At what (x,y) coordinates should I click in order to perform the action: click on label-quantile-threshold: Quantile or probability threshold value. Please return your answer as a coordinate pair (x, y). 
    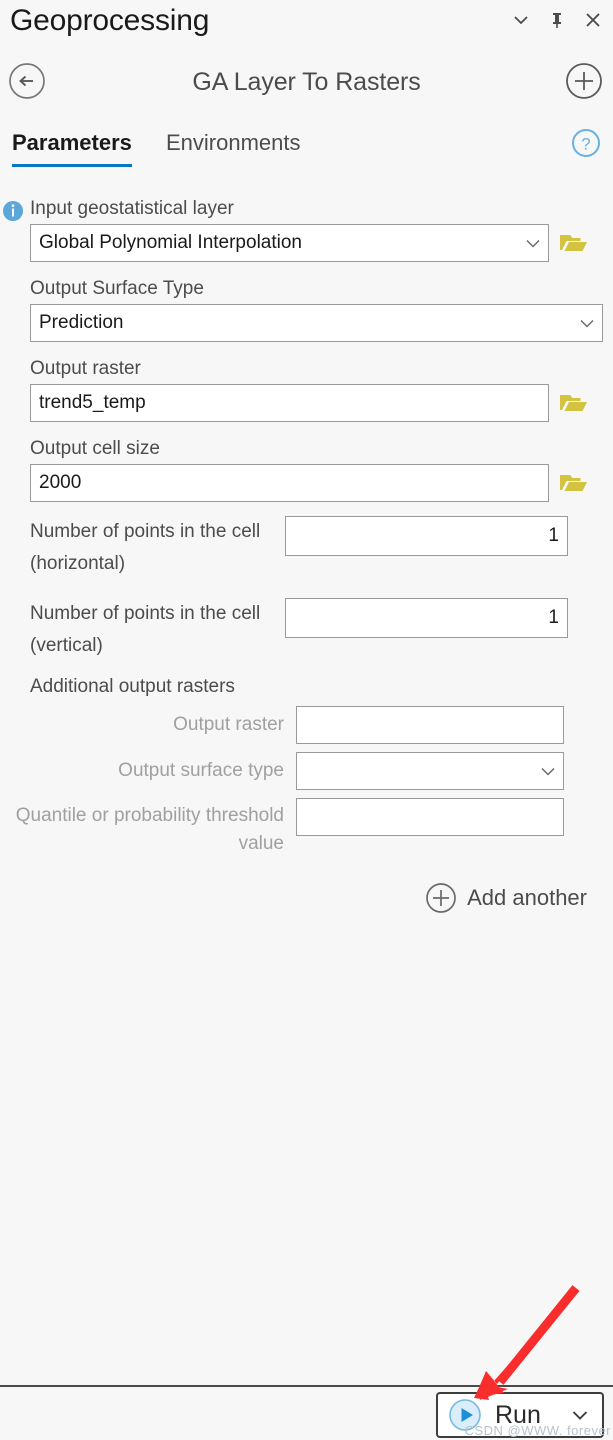
    Looking at the image, I should click on (149, 829).